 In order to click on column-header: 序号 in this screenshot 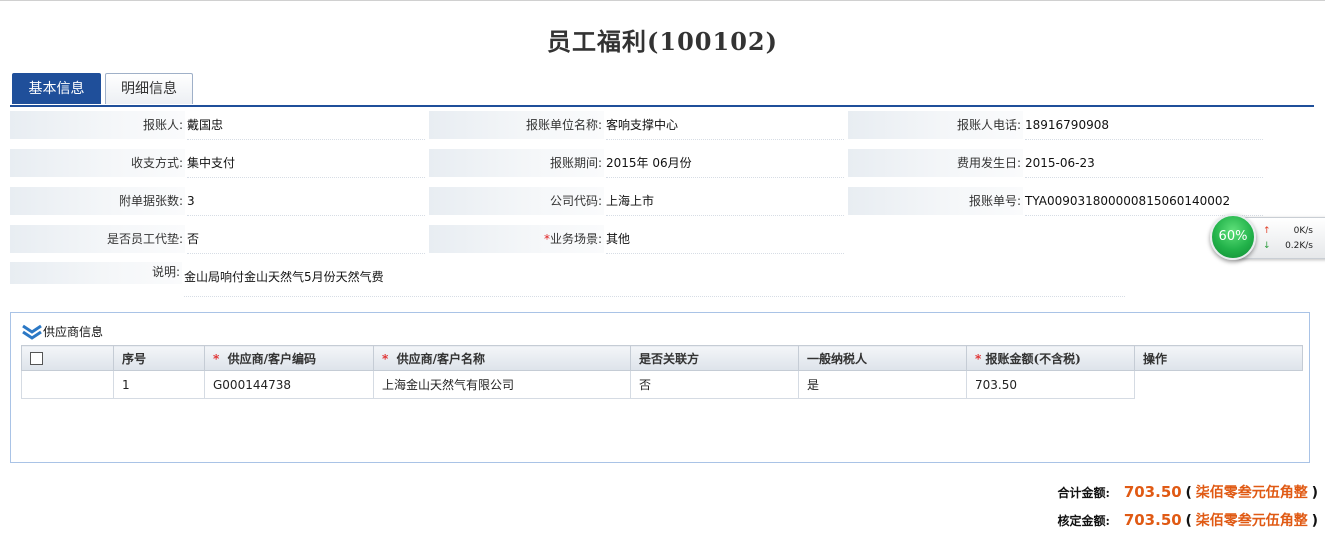, I will do `click(159, 358)`.